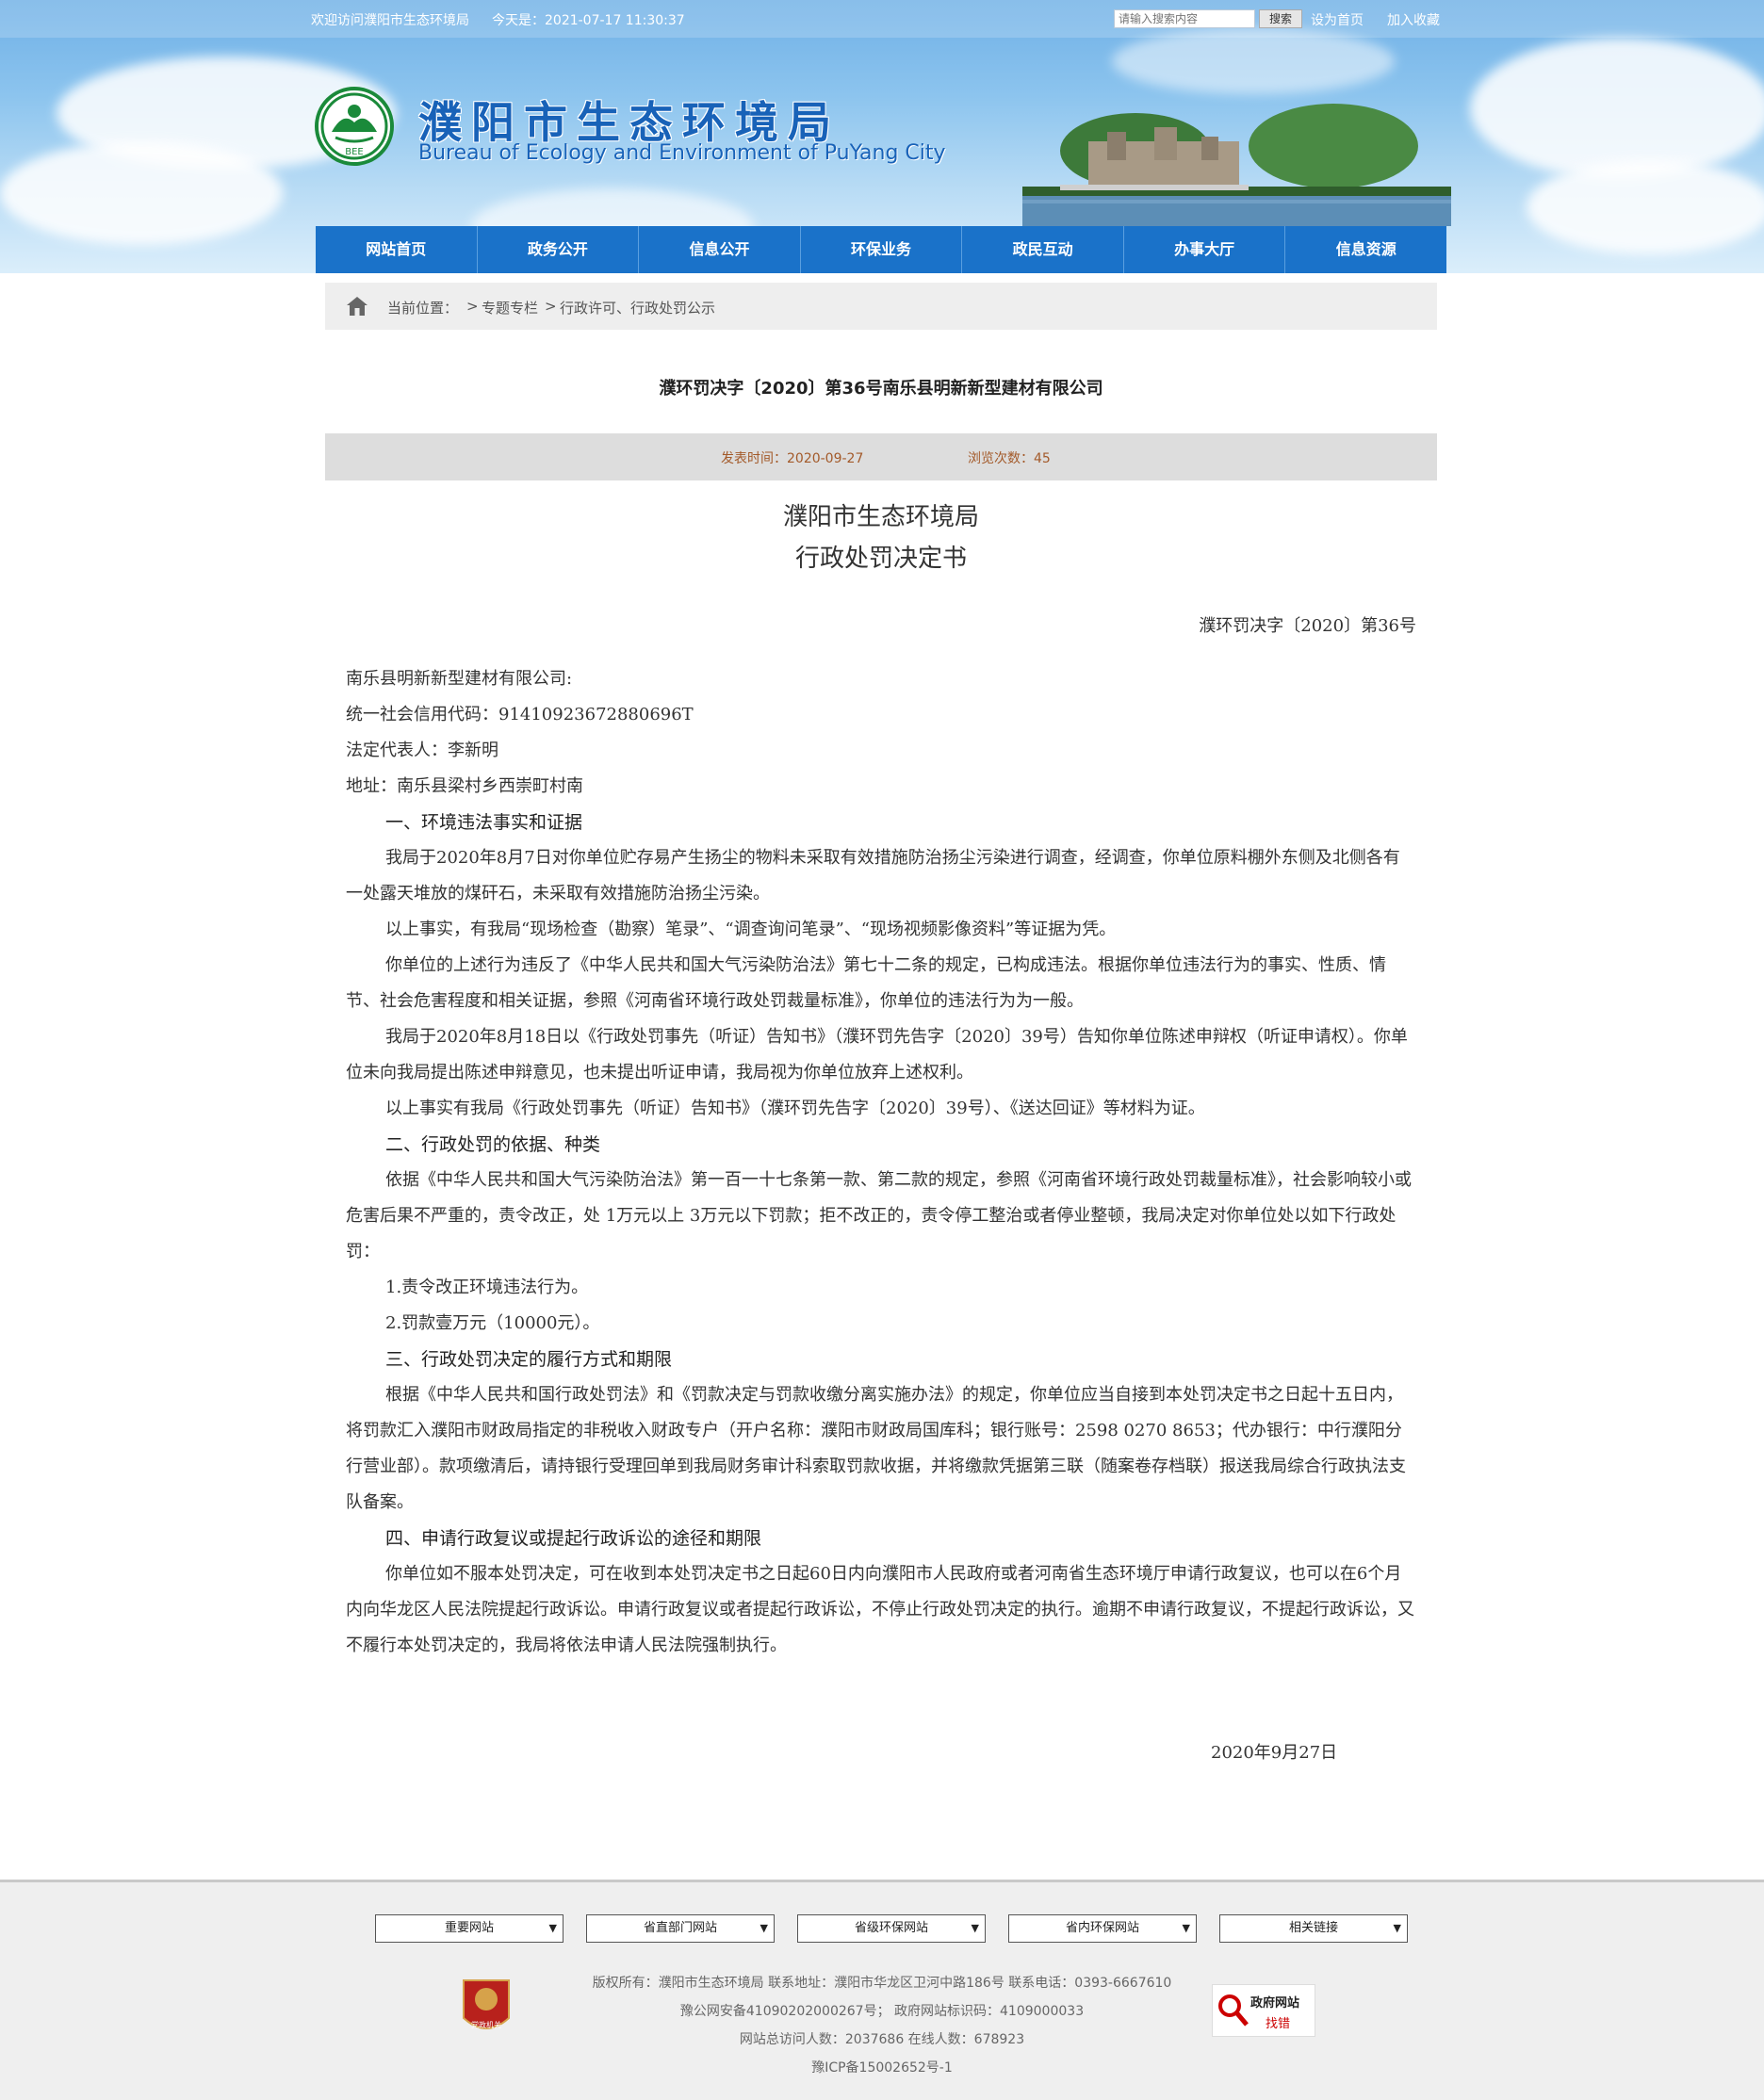 This screenshot has height=2100, width=1764. I want to click on section-heading: 一、环境违法事实和证据, so click(484, 822).